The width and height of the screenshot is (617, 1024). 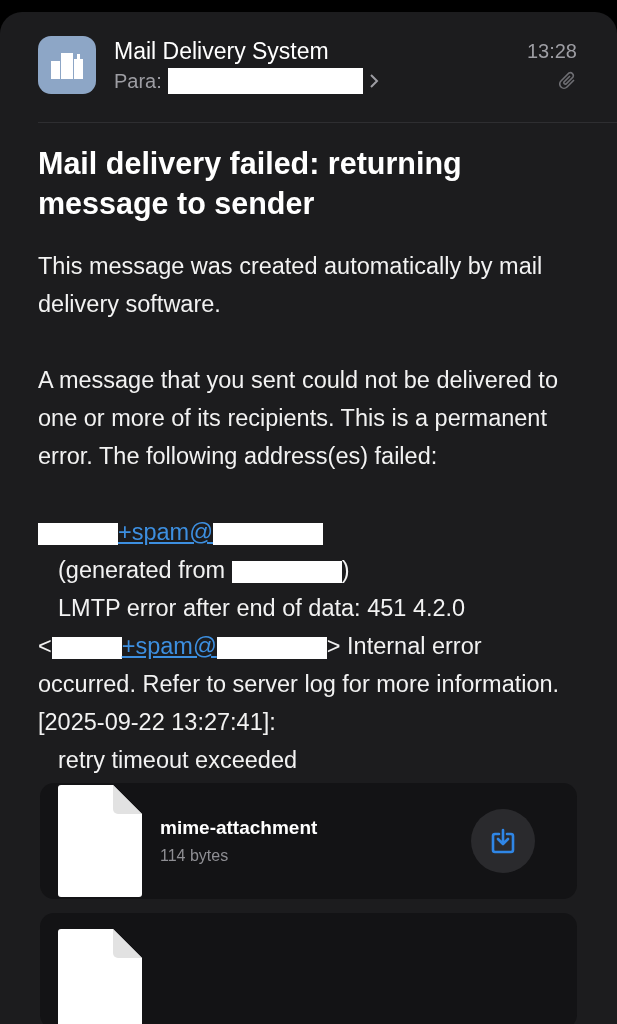 I want to click on download-icon, so click(x=503, y=841).